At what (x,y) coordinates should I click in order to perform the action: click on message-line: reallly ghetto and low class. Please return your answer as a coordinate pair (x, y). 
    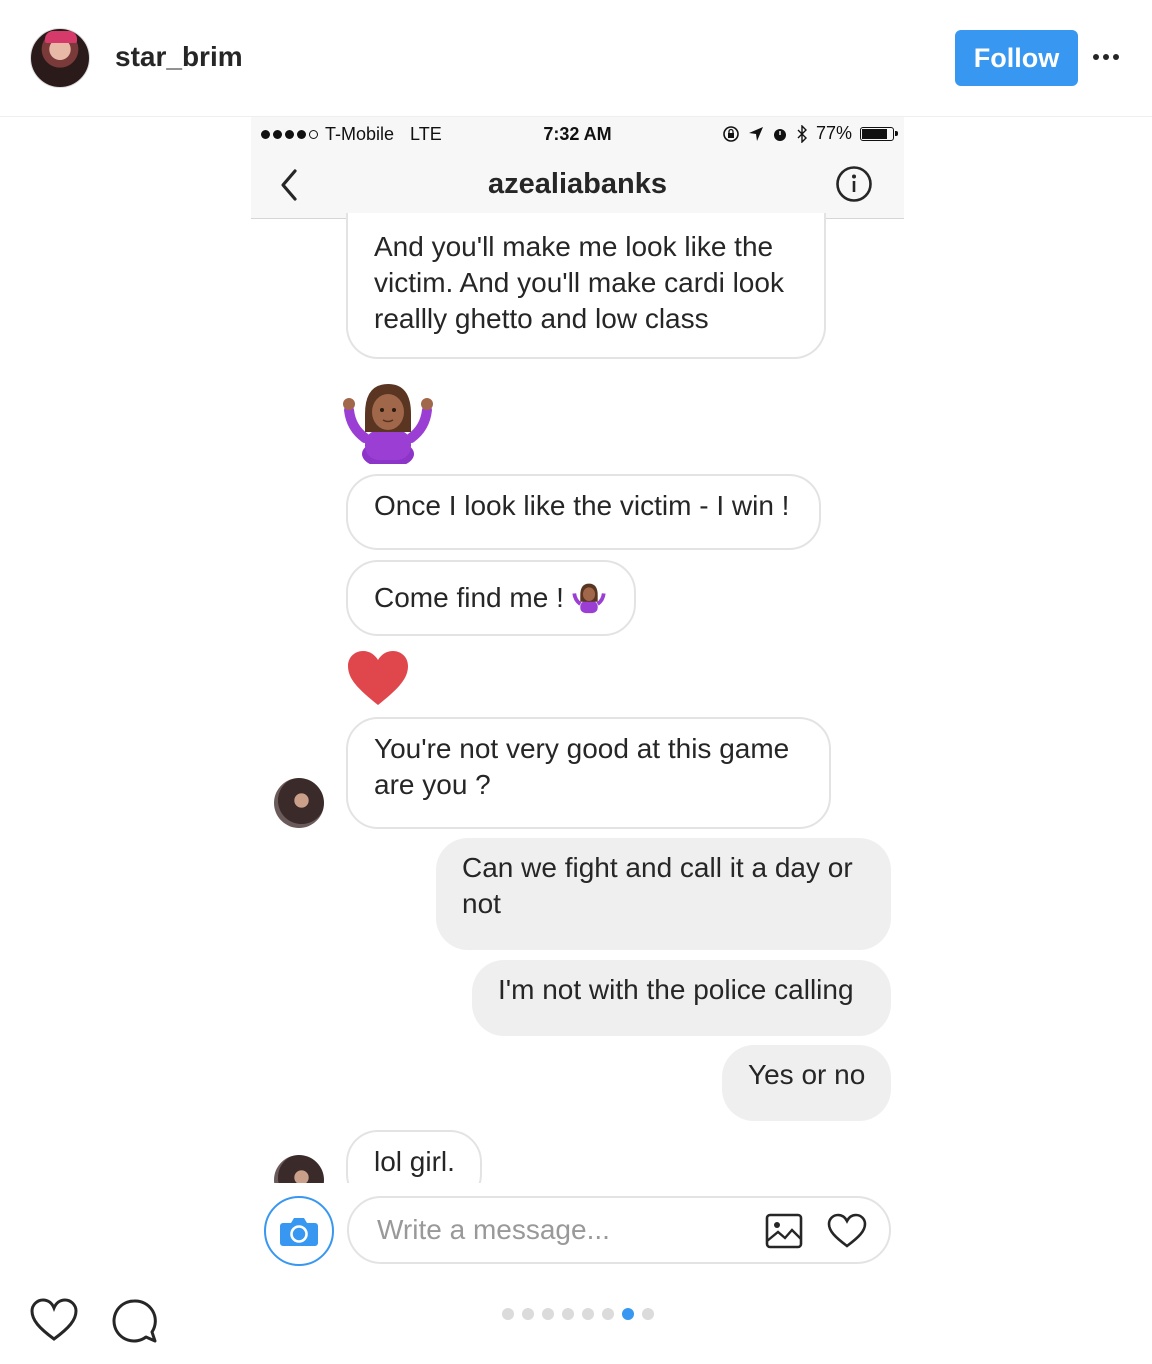
    Looking at the image, I should click on (541, 318).